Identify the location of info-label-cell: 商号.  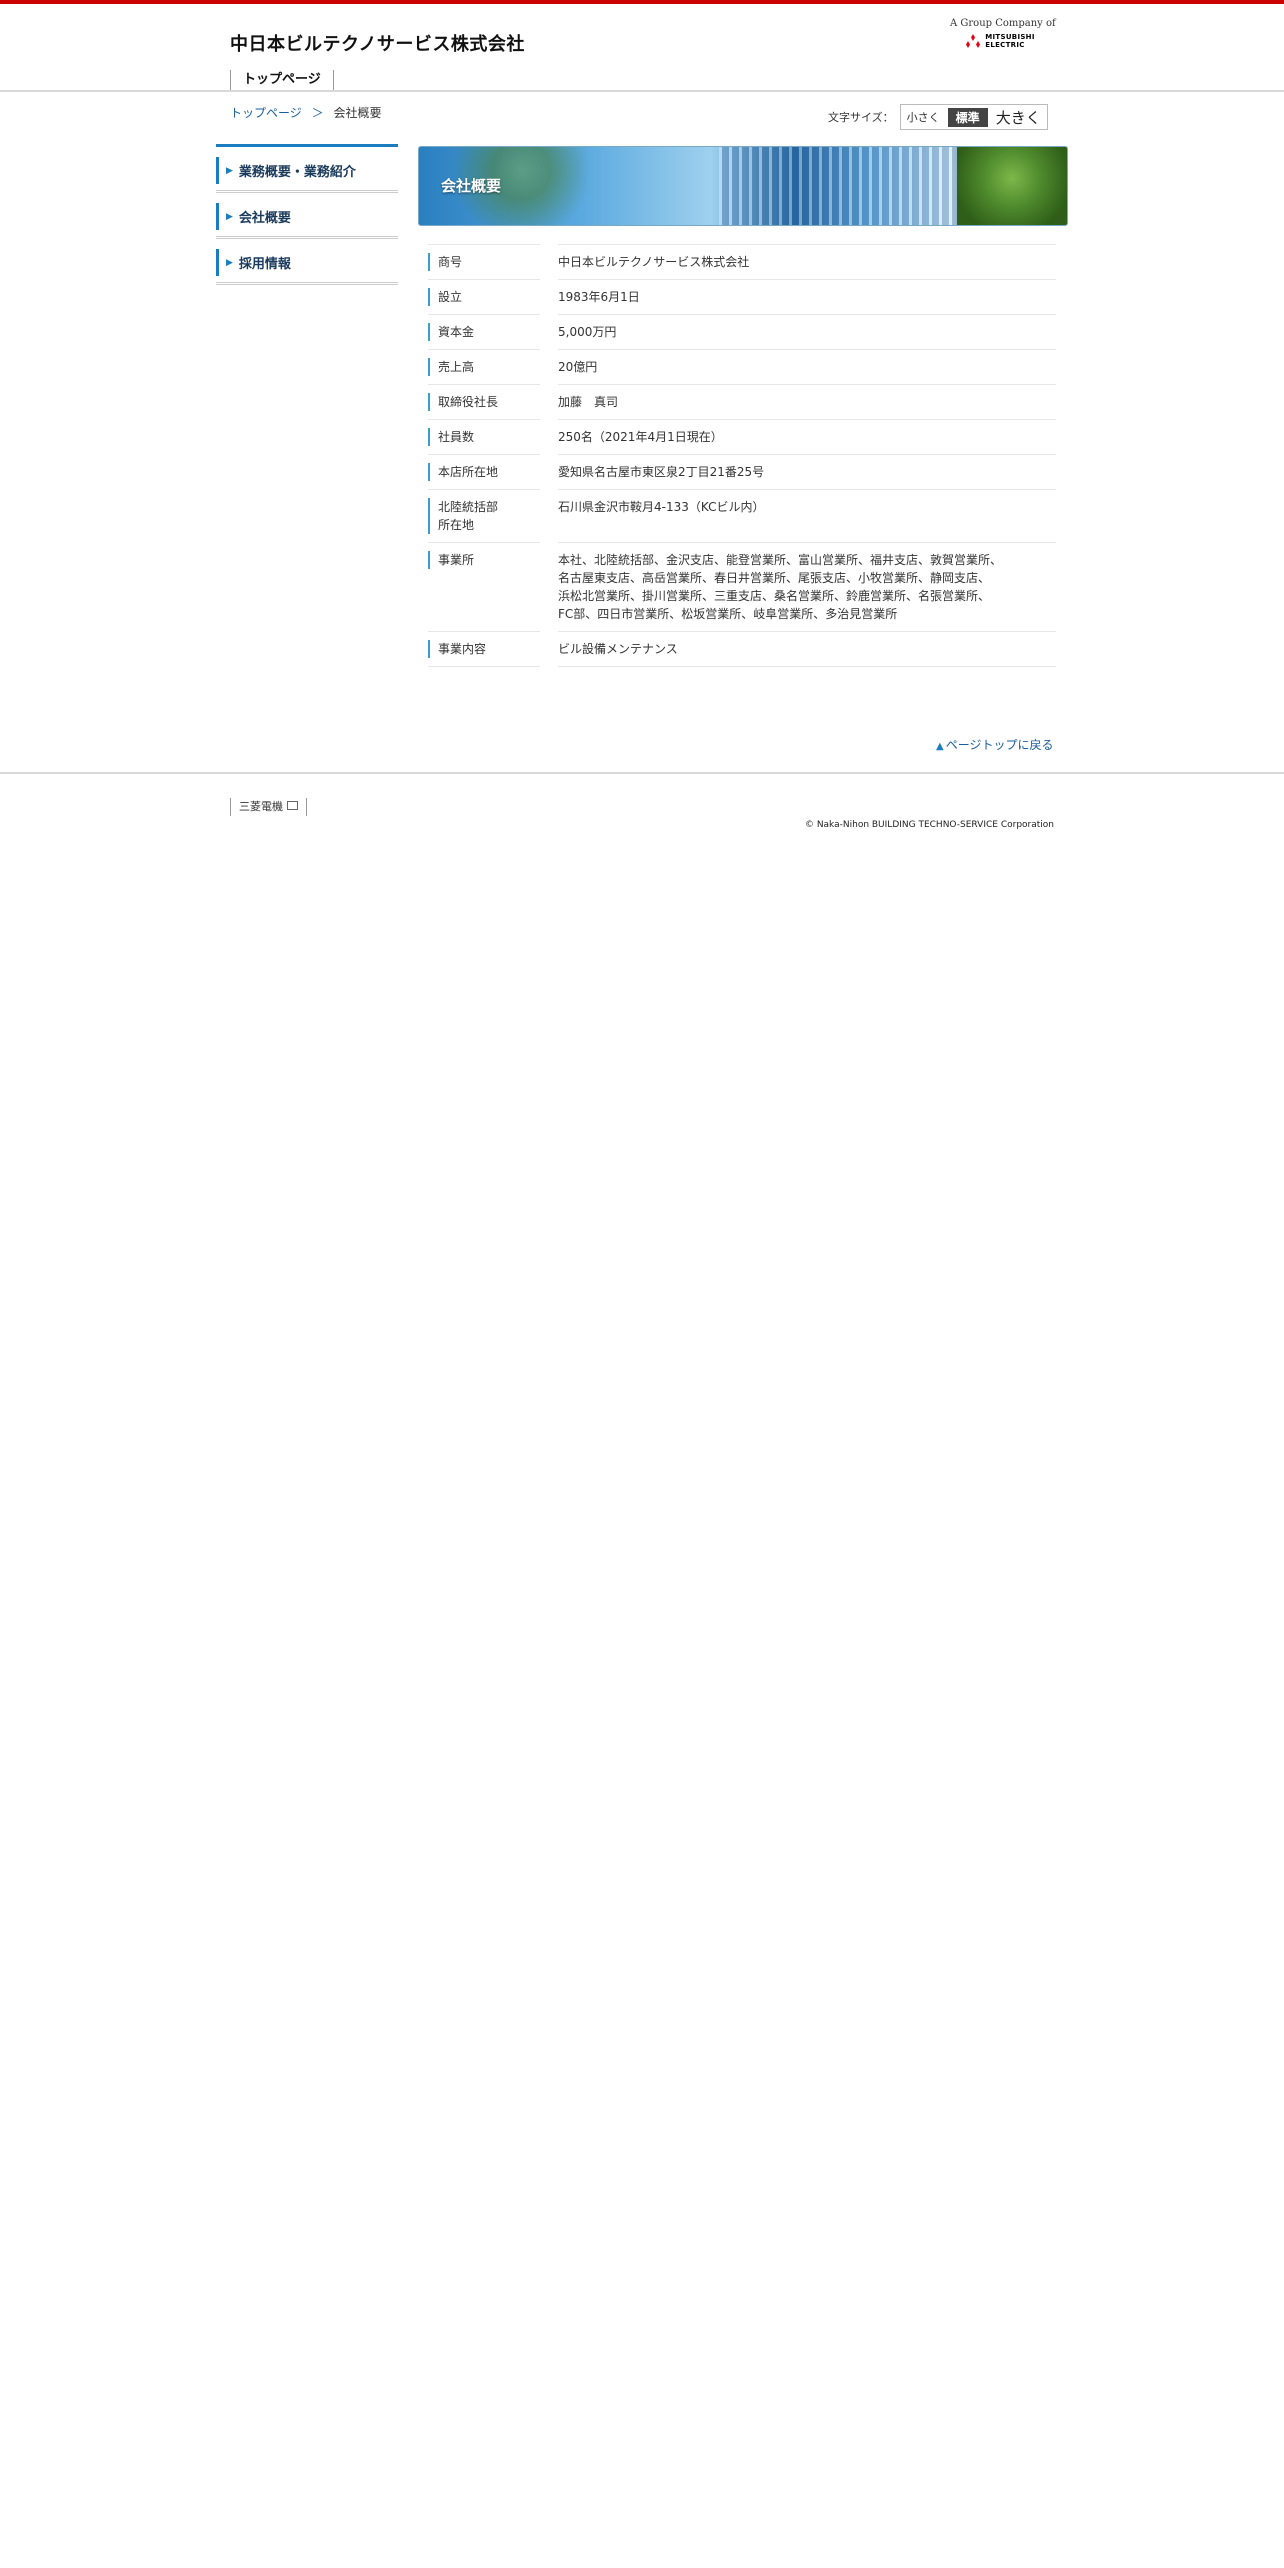
(484, 262).